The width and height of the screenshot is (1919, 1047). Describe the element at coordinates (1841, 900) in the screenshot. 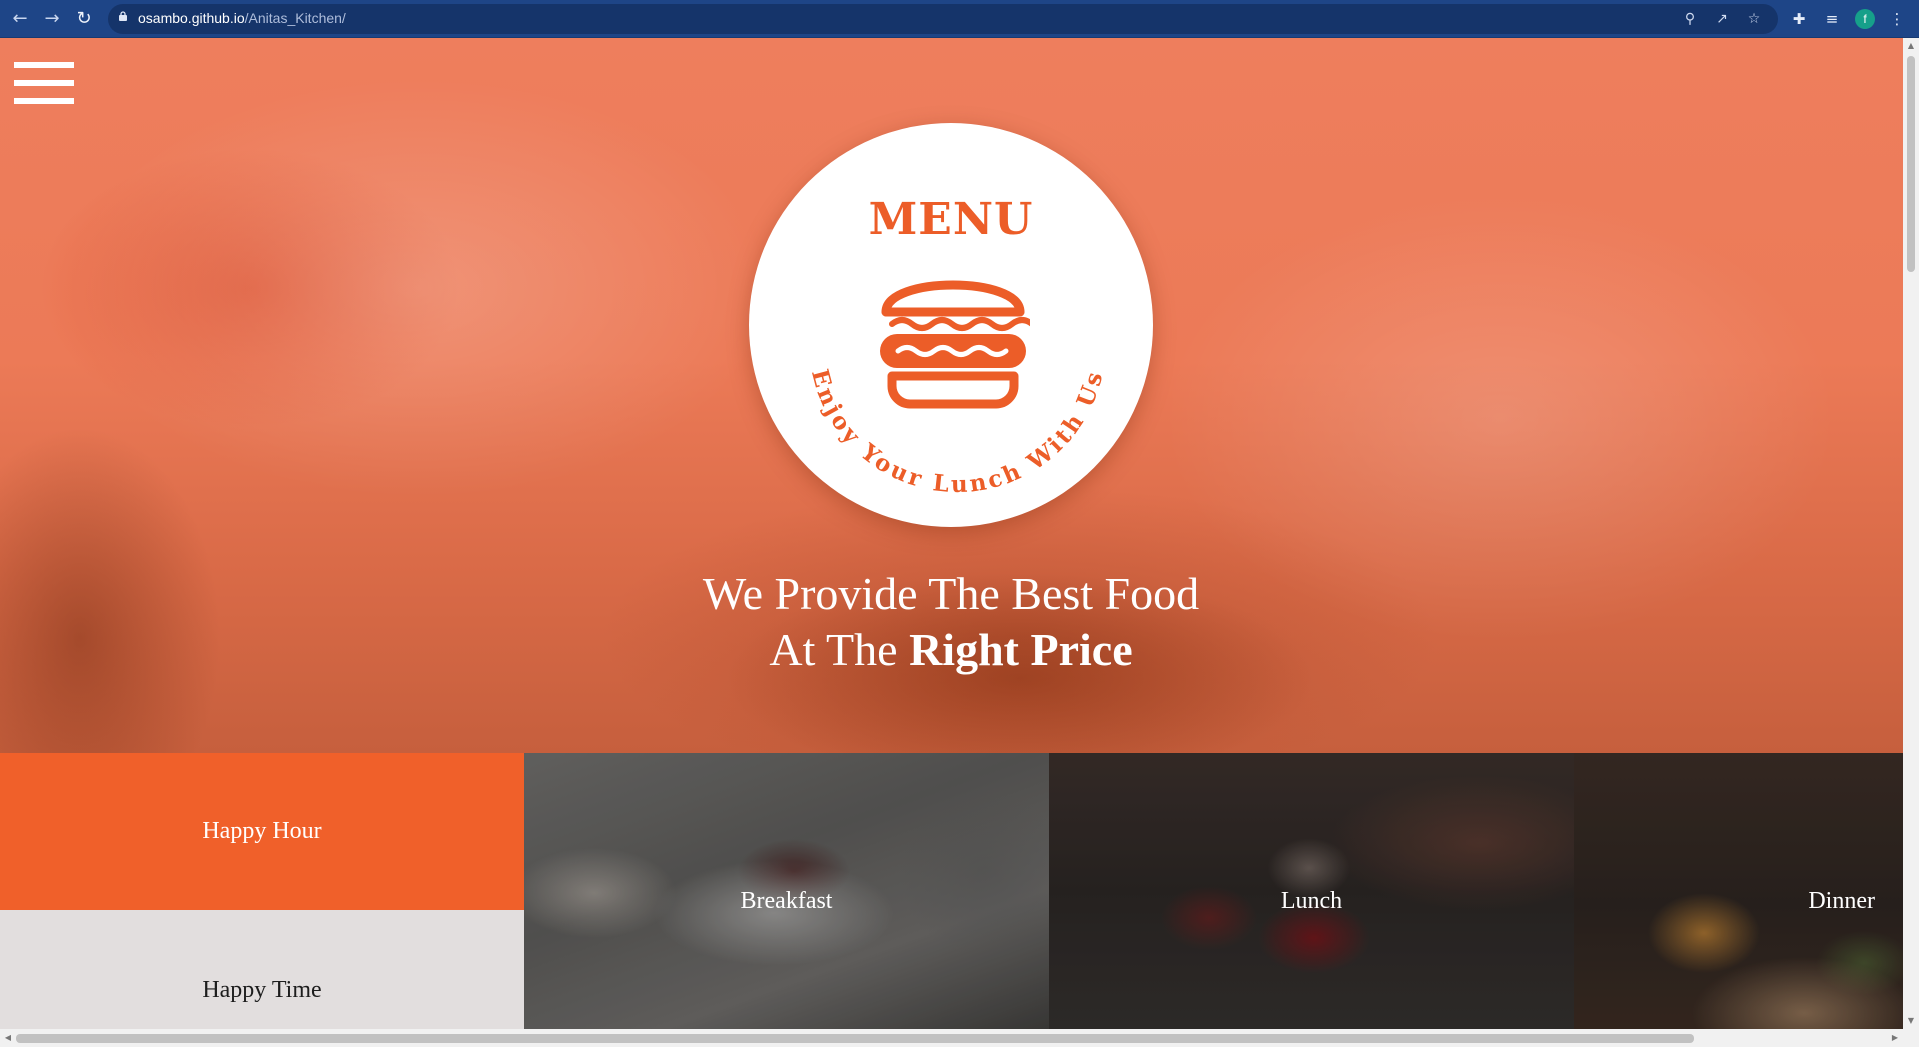

I see `dinner-label: Dinner` at that location.